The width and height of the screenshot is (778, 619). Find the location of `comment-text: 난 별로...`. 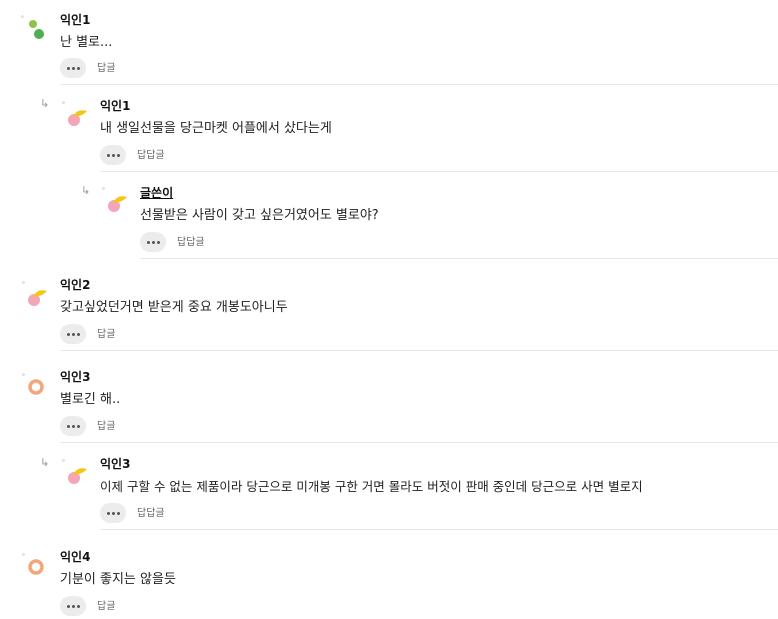

comment-text: 난 별로... is located at coordinates (86, 42).